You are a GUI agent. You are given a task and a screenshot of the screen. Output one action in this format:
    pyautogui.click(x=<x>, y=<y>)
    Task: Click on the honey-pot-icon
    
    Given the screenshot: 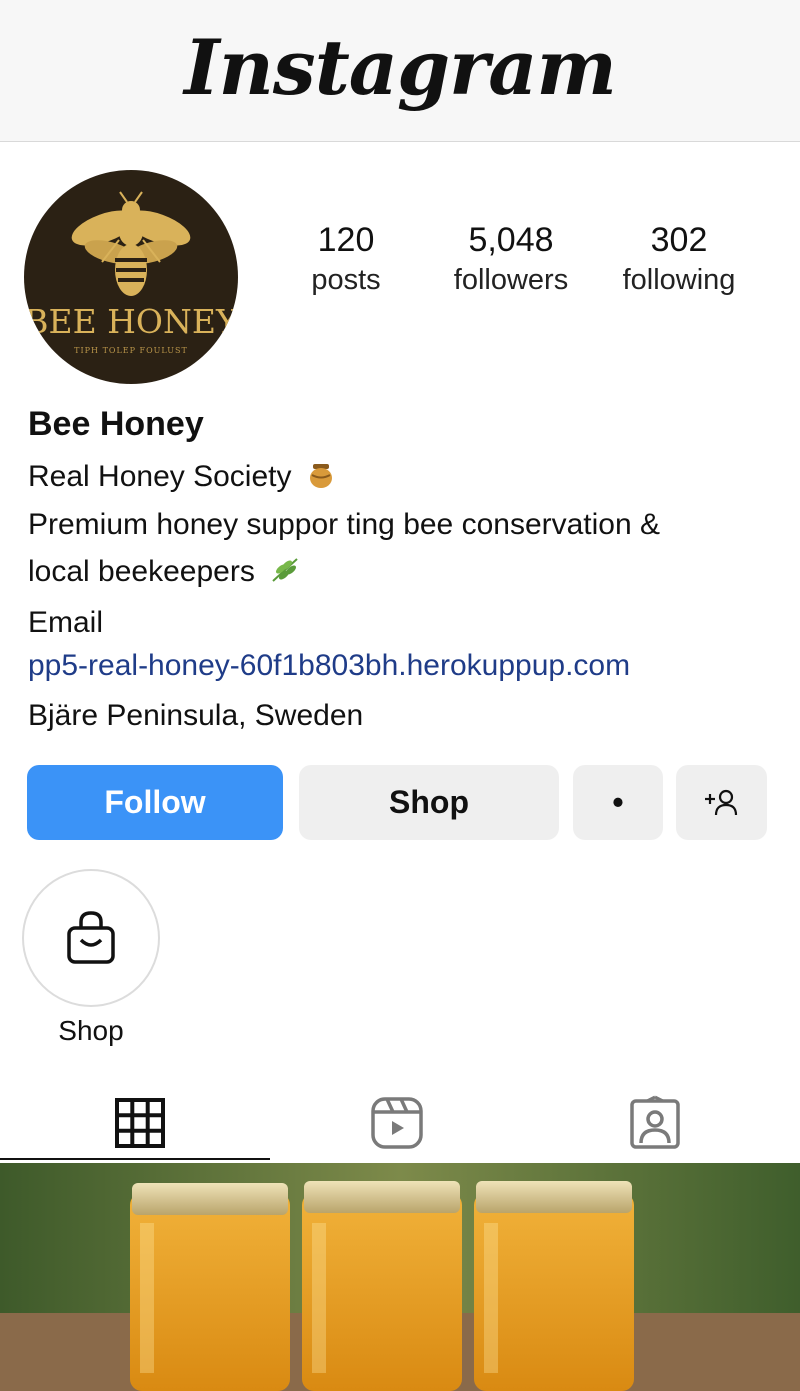 What is the action you would take?
    pyautogui.click(x=320, y=476)
    